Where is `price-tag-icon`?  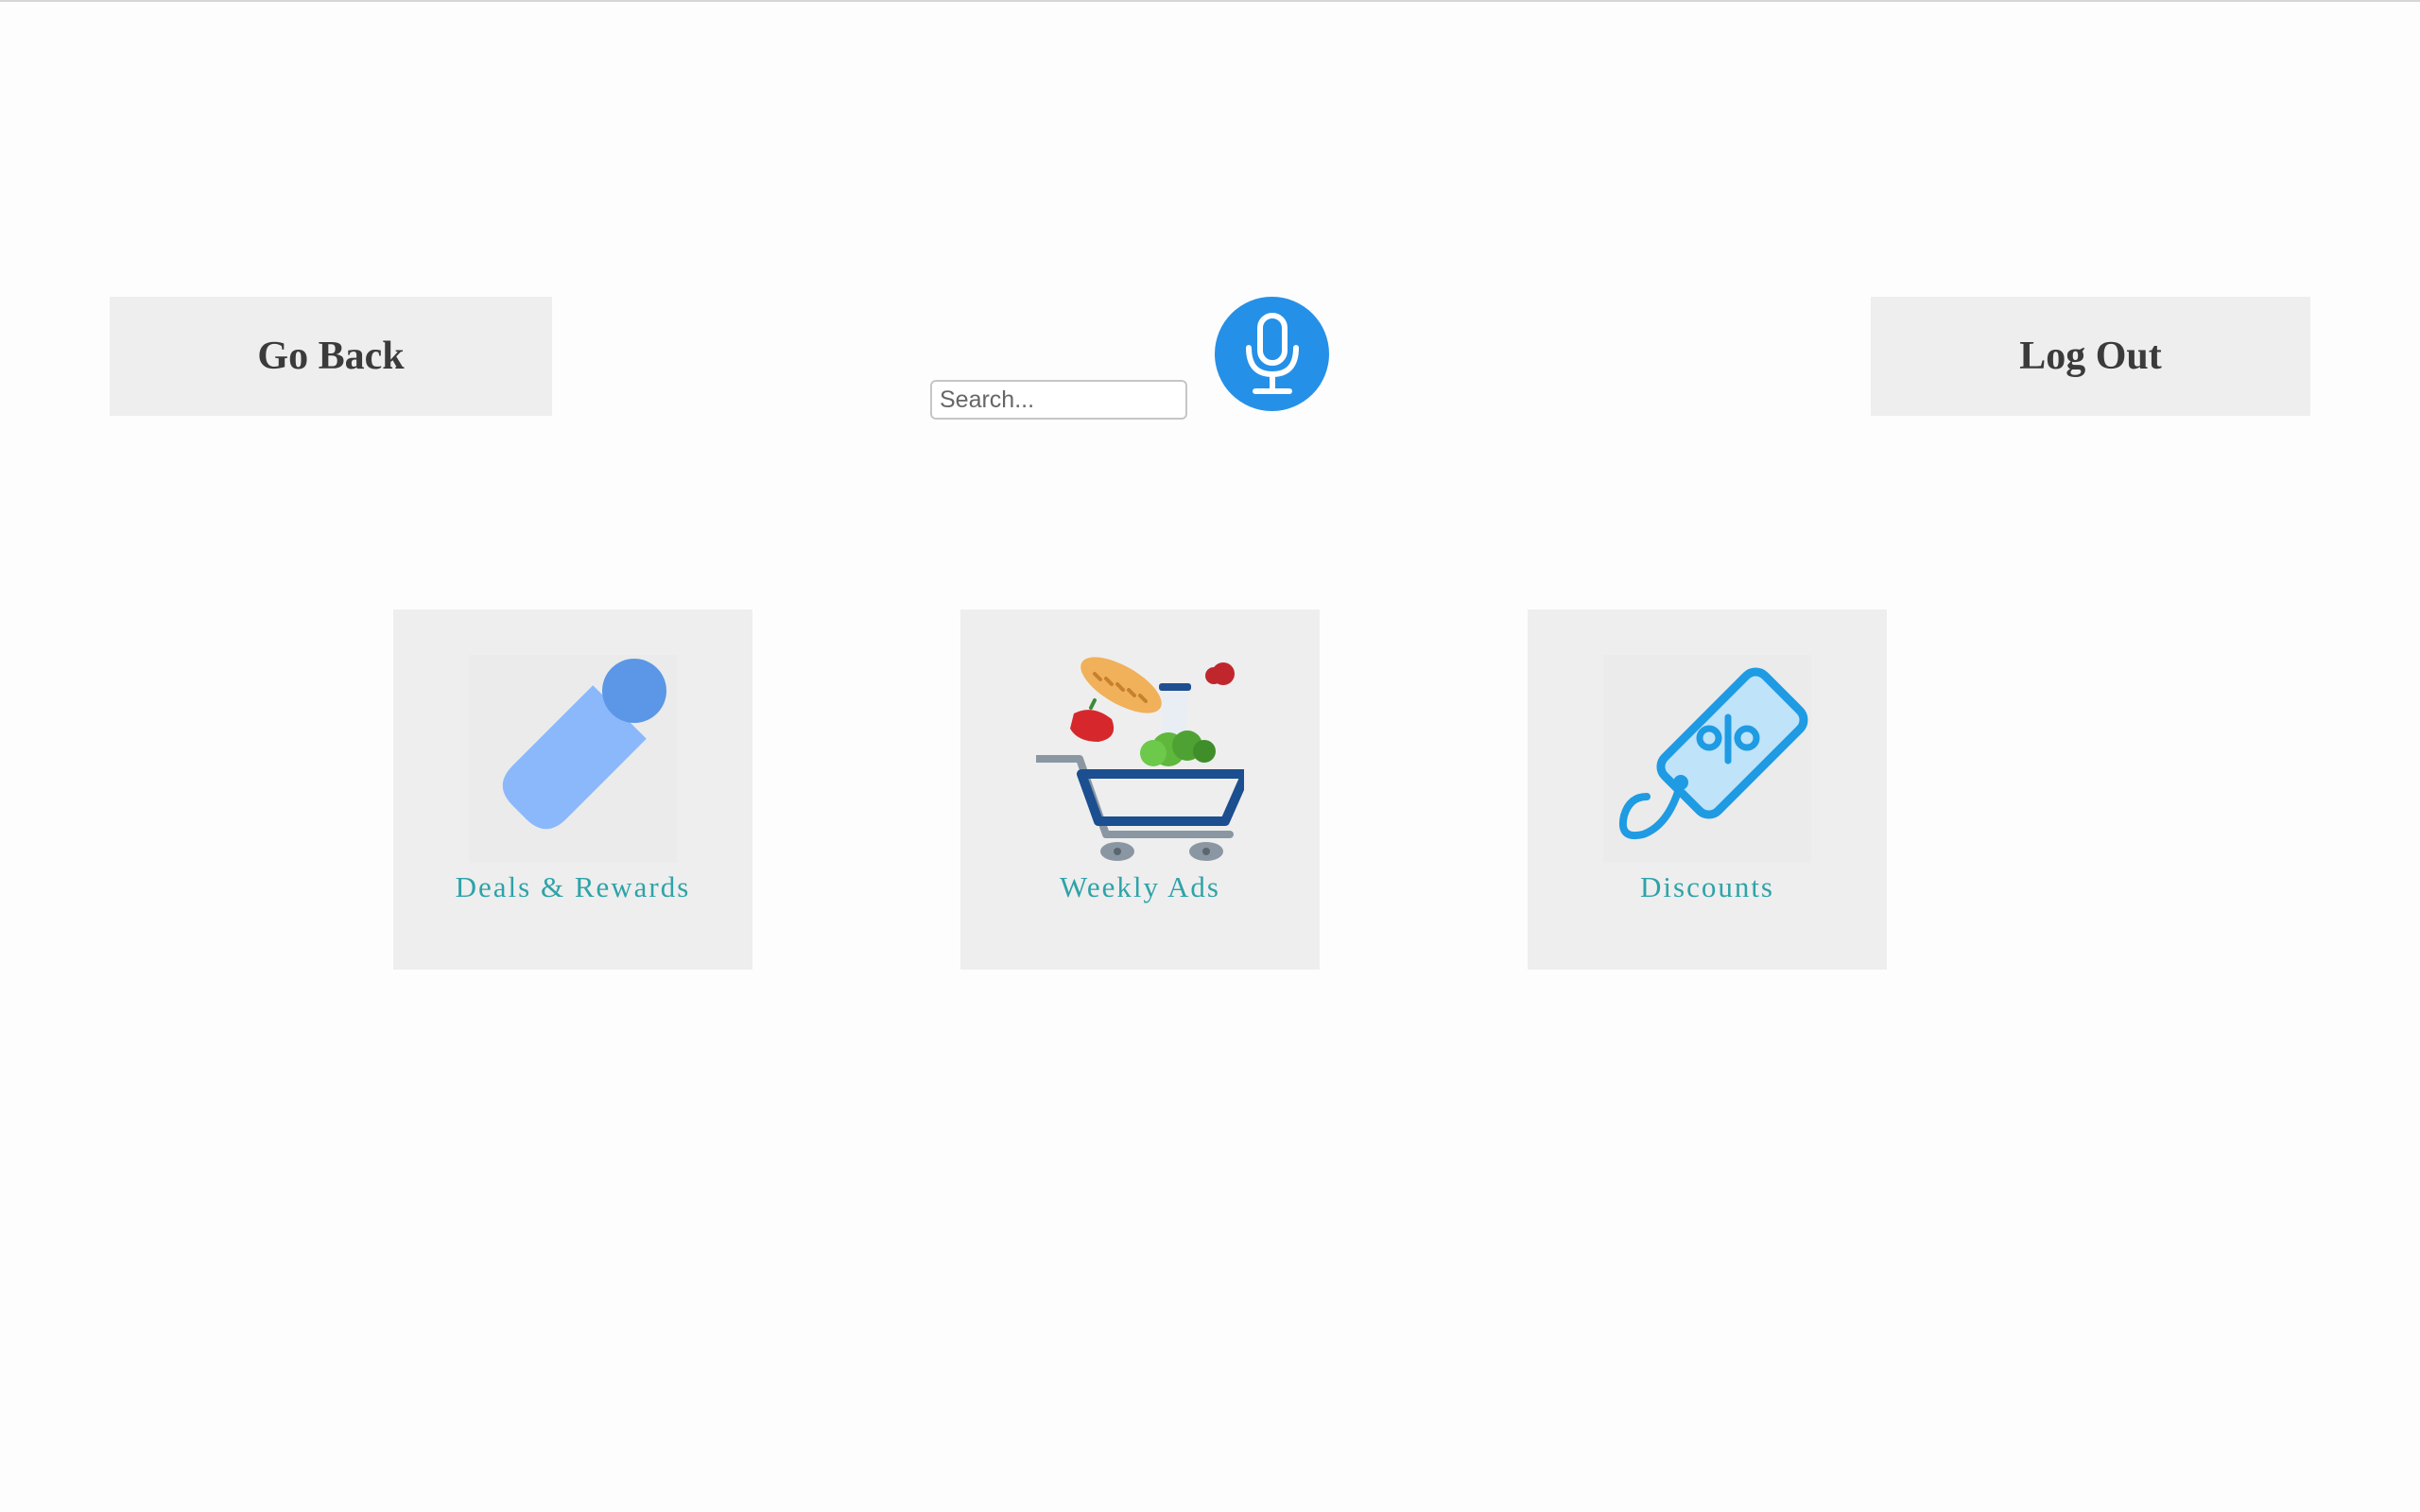 price-tag-icon is located at coordinates (573, 759).